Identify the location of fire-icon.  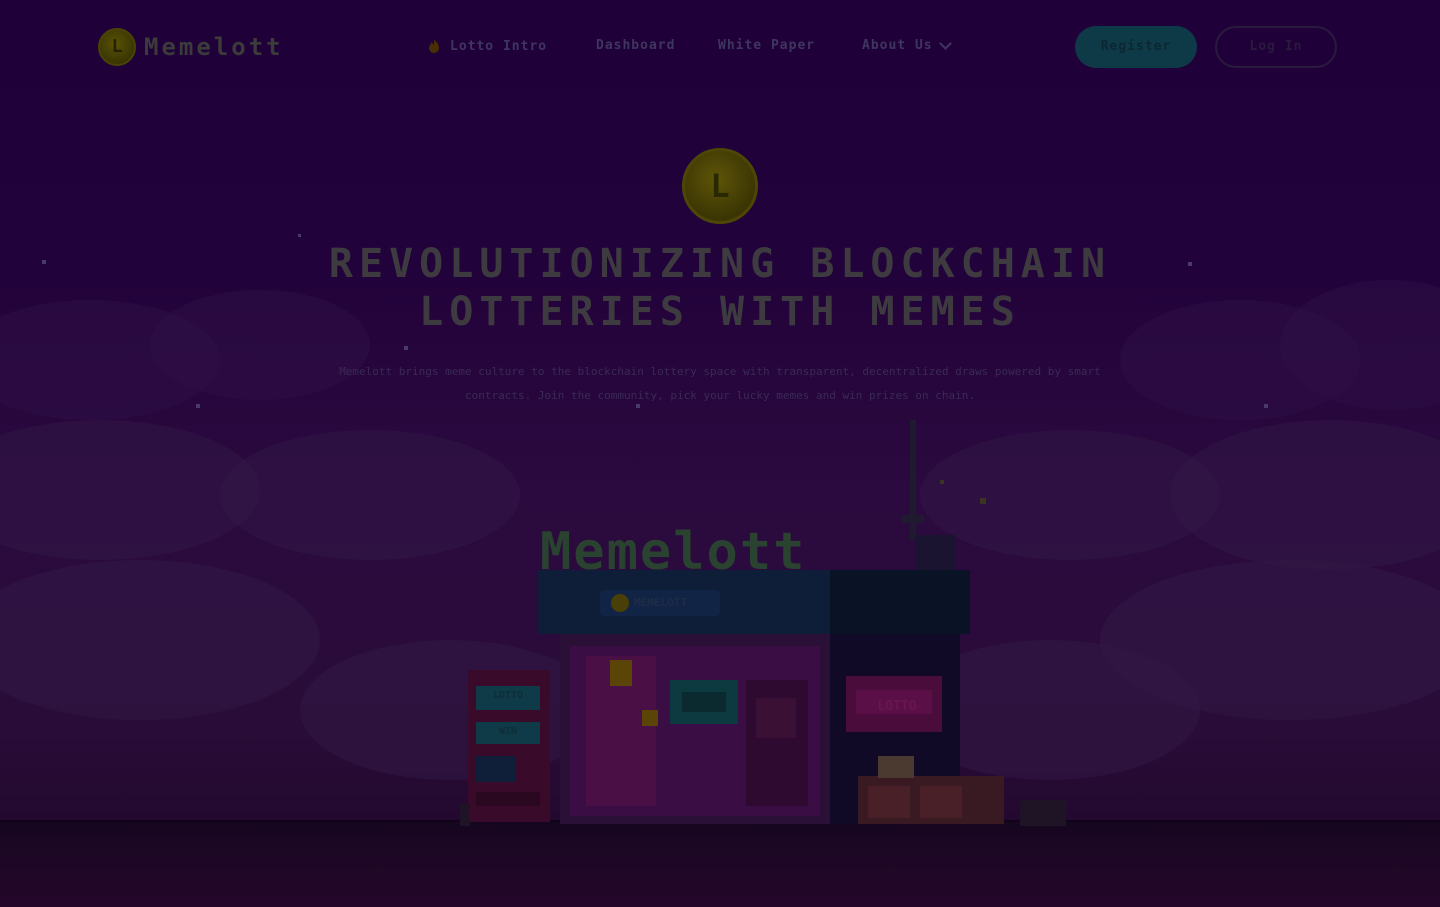
(434, 46).